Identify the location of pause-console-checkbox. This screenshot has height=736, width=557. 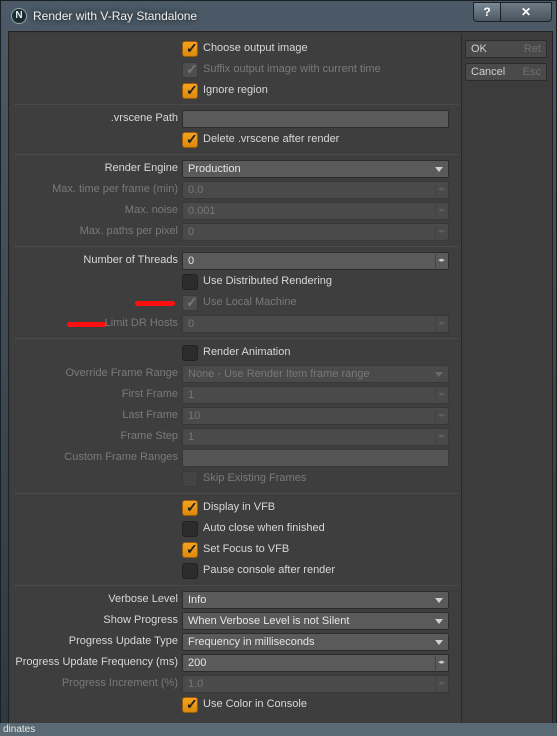
(190, 571).